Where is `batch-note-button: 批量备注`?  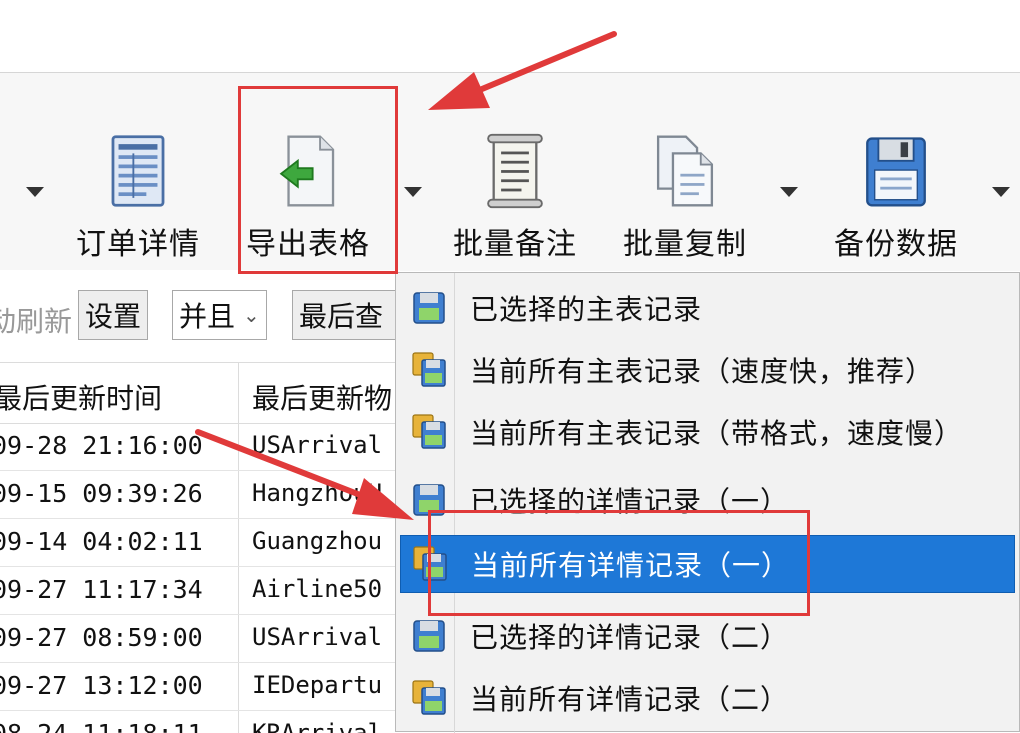 batch-note-button: 批量备注 is located at coordinates (515, 198).